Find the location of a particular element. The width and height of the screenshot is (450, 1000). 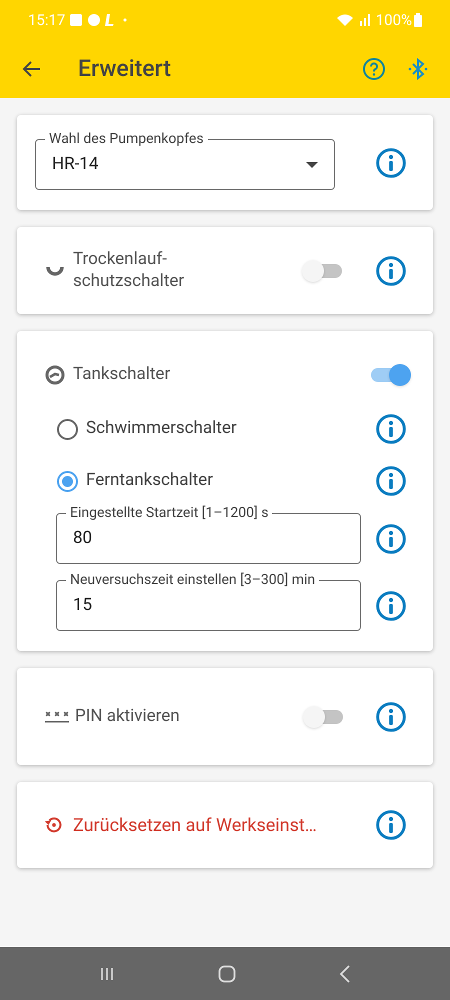

battery-icon is located at coordinates (418, 20).